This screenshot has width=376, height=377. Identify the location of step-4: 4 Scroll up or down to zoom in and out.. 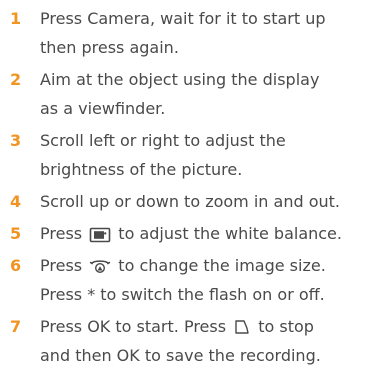
(188, 201).